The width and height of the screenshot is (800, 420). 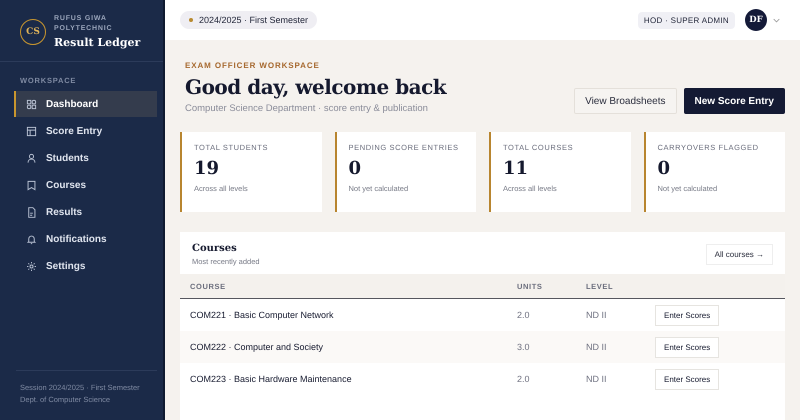 I want to click on sidebar-item: Notifications, so click(x=85, y=239).